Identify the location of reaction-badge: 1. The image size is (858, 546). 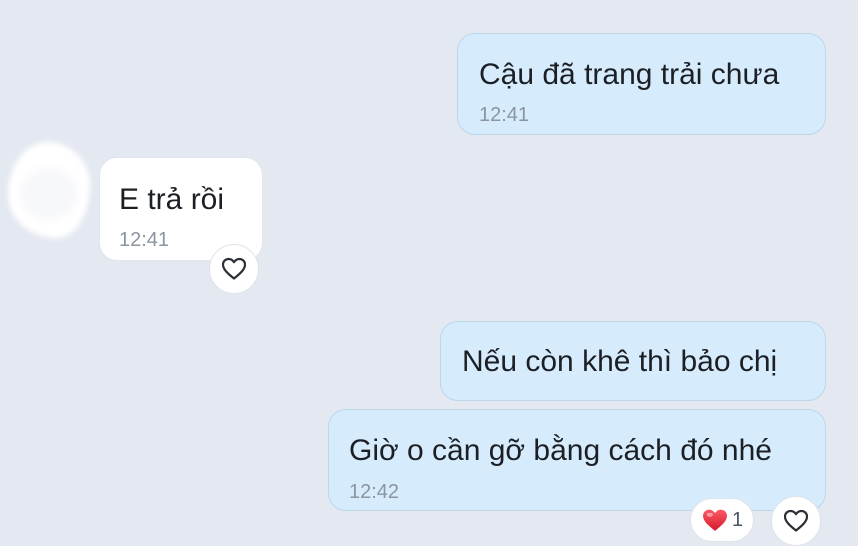
(722, 520).